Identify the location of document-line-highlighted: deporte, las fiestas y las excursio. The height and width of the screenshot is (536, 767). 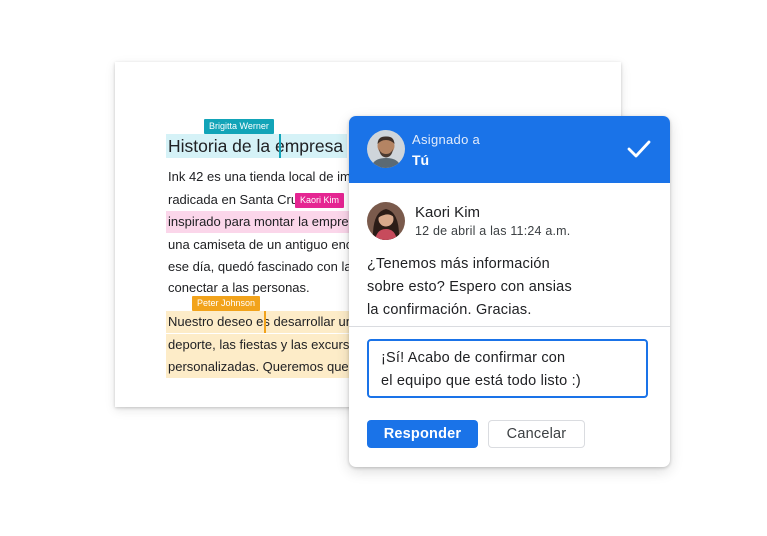
(264, 345).